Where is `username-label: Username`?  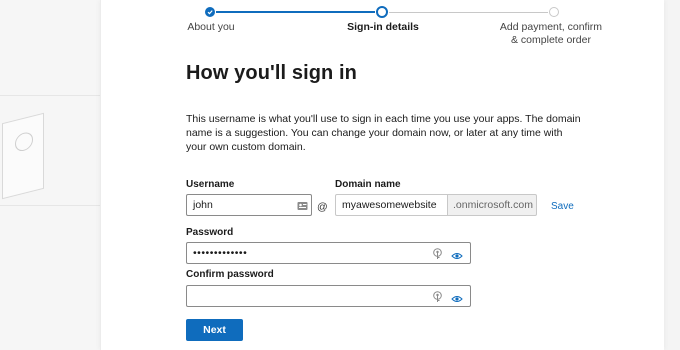
username-label: Username is located at coordinates (210, 184).